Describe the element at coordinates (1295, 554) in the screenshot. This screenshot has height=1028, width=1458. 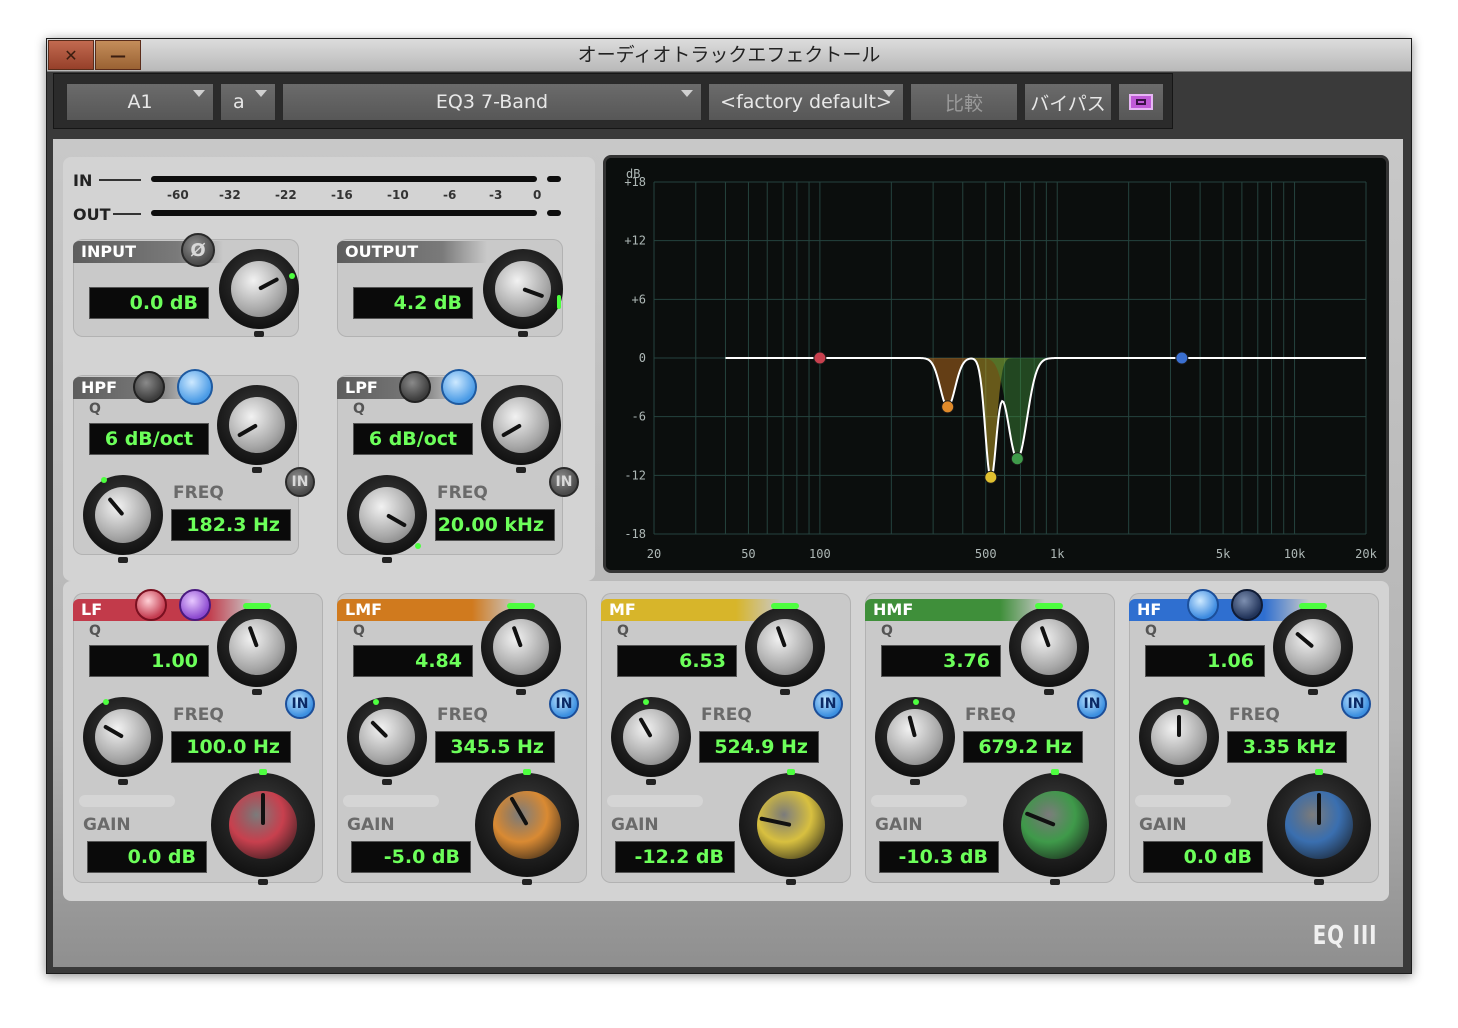
I see `graph-x-tick: 10k` at that location.